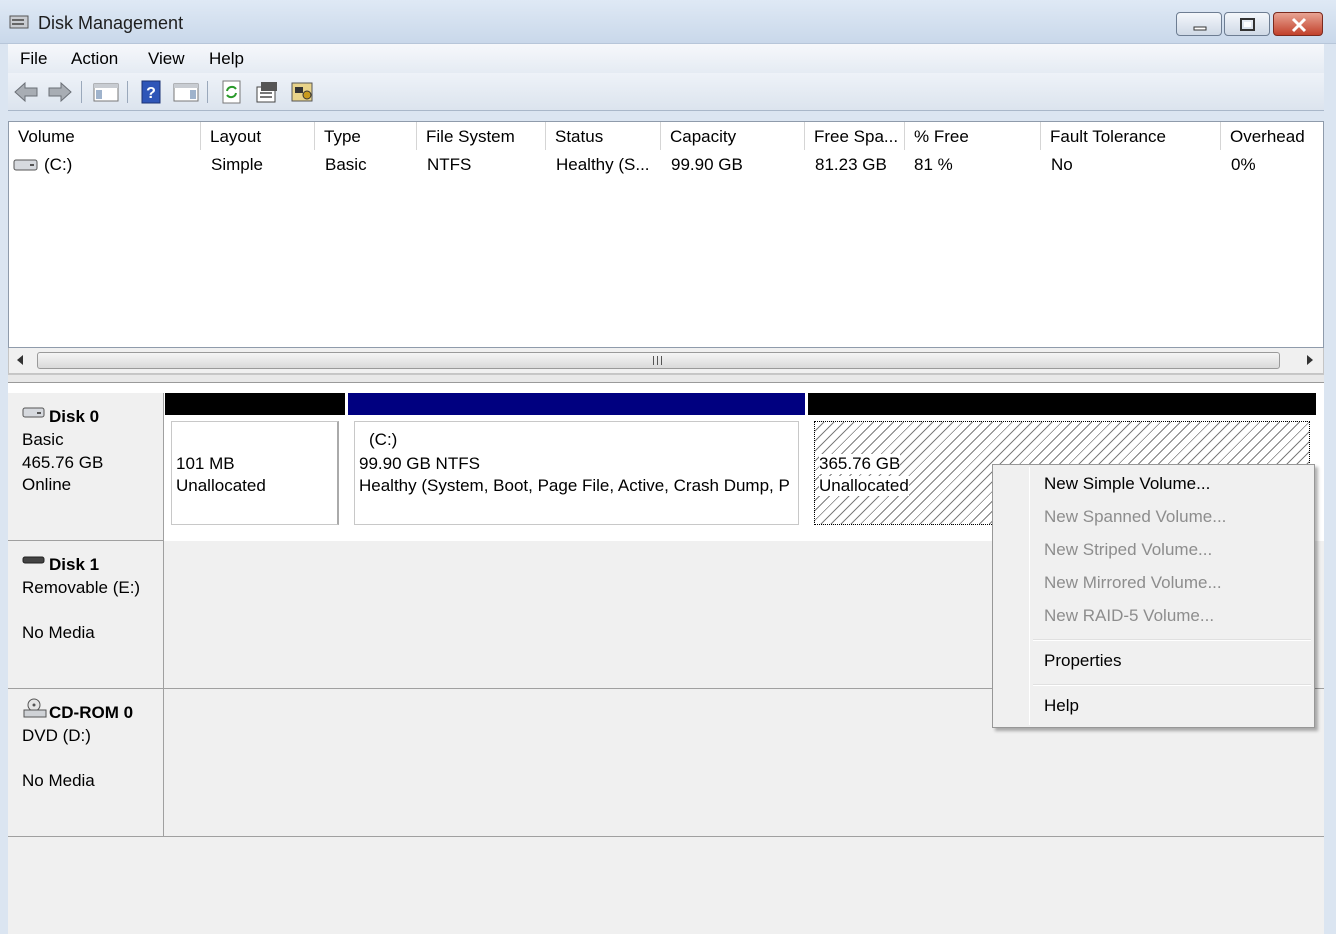 The width and height of the screenshot is (1336, 934). Describe the element at coordinates (346, 164) in the screenshot. I see `cell-type: Basic` at that location.